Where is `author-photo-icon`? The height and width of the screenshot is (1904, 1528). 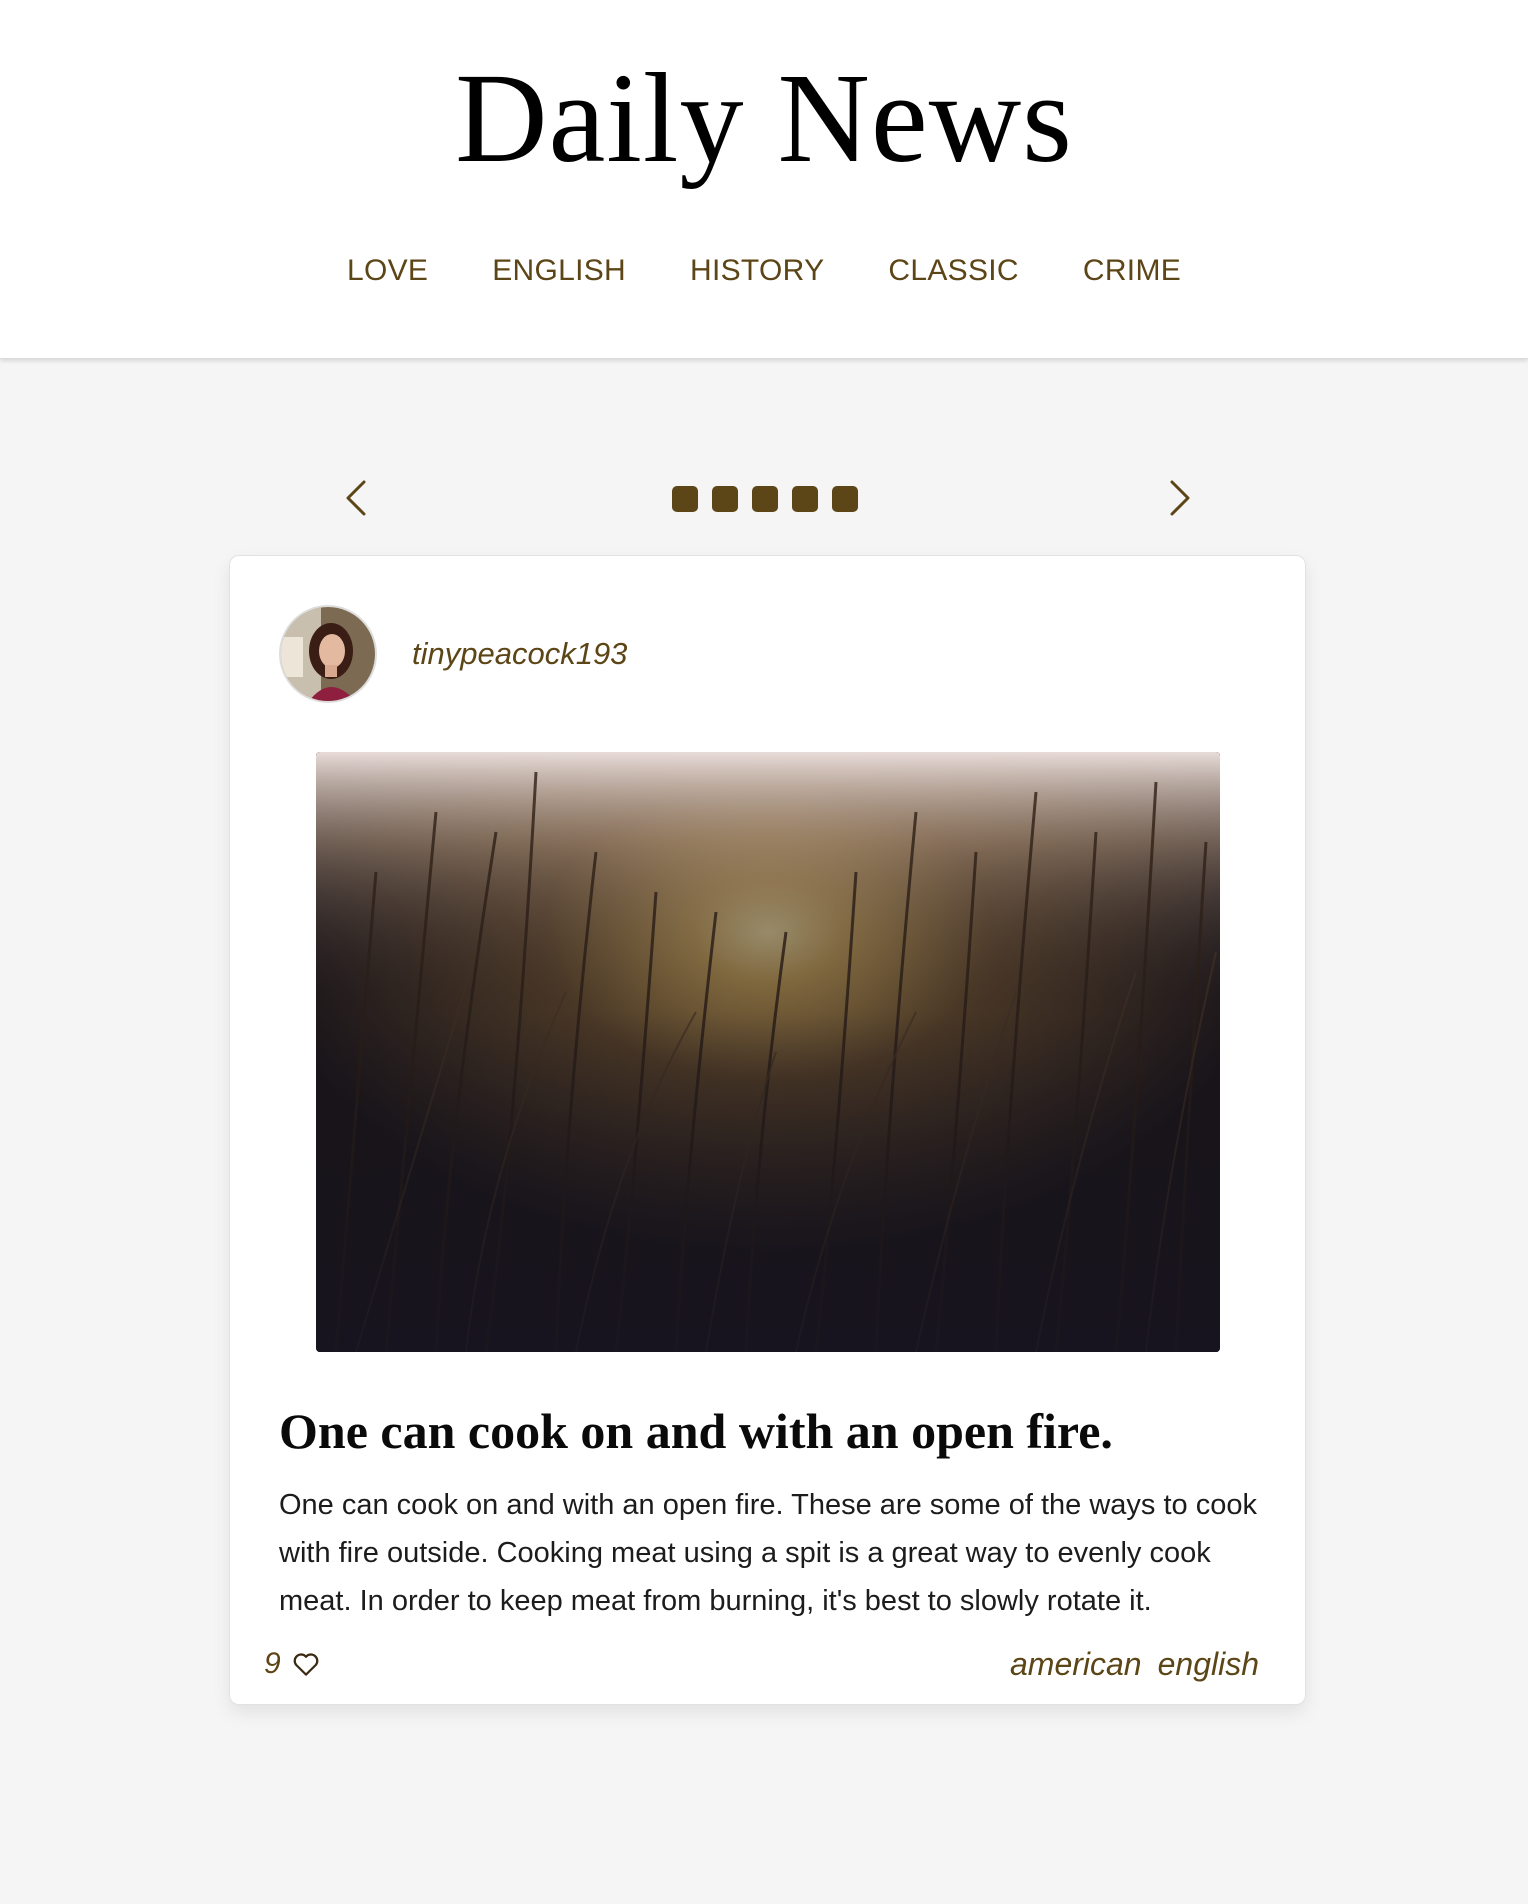
author-photo-icon is located at coordinates (328, 654).